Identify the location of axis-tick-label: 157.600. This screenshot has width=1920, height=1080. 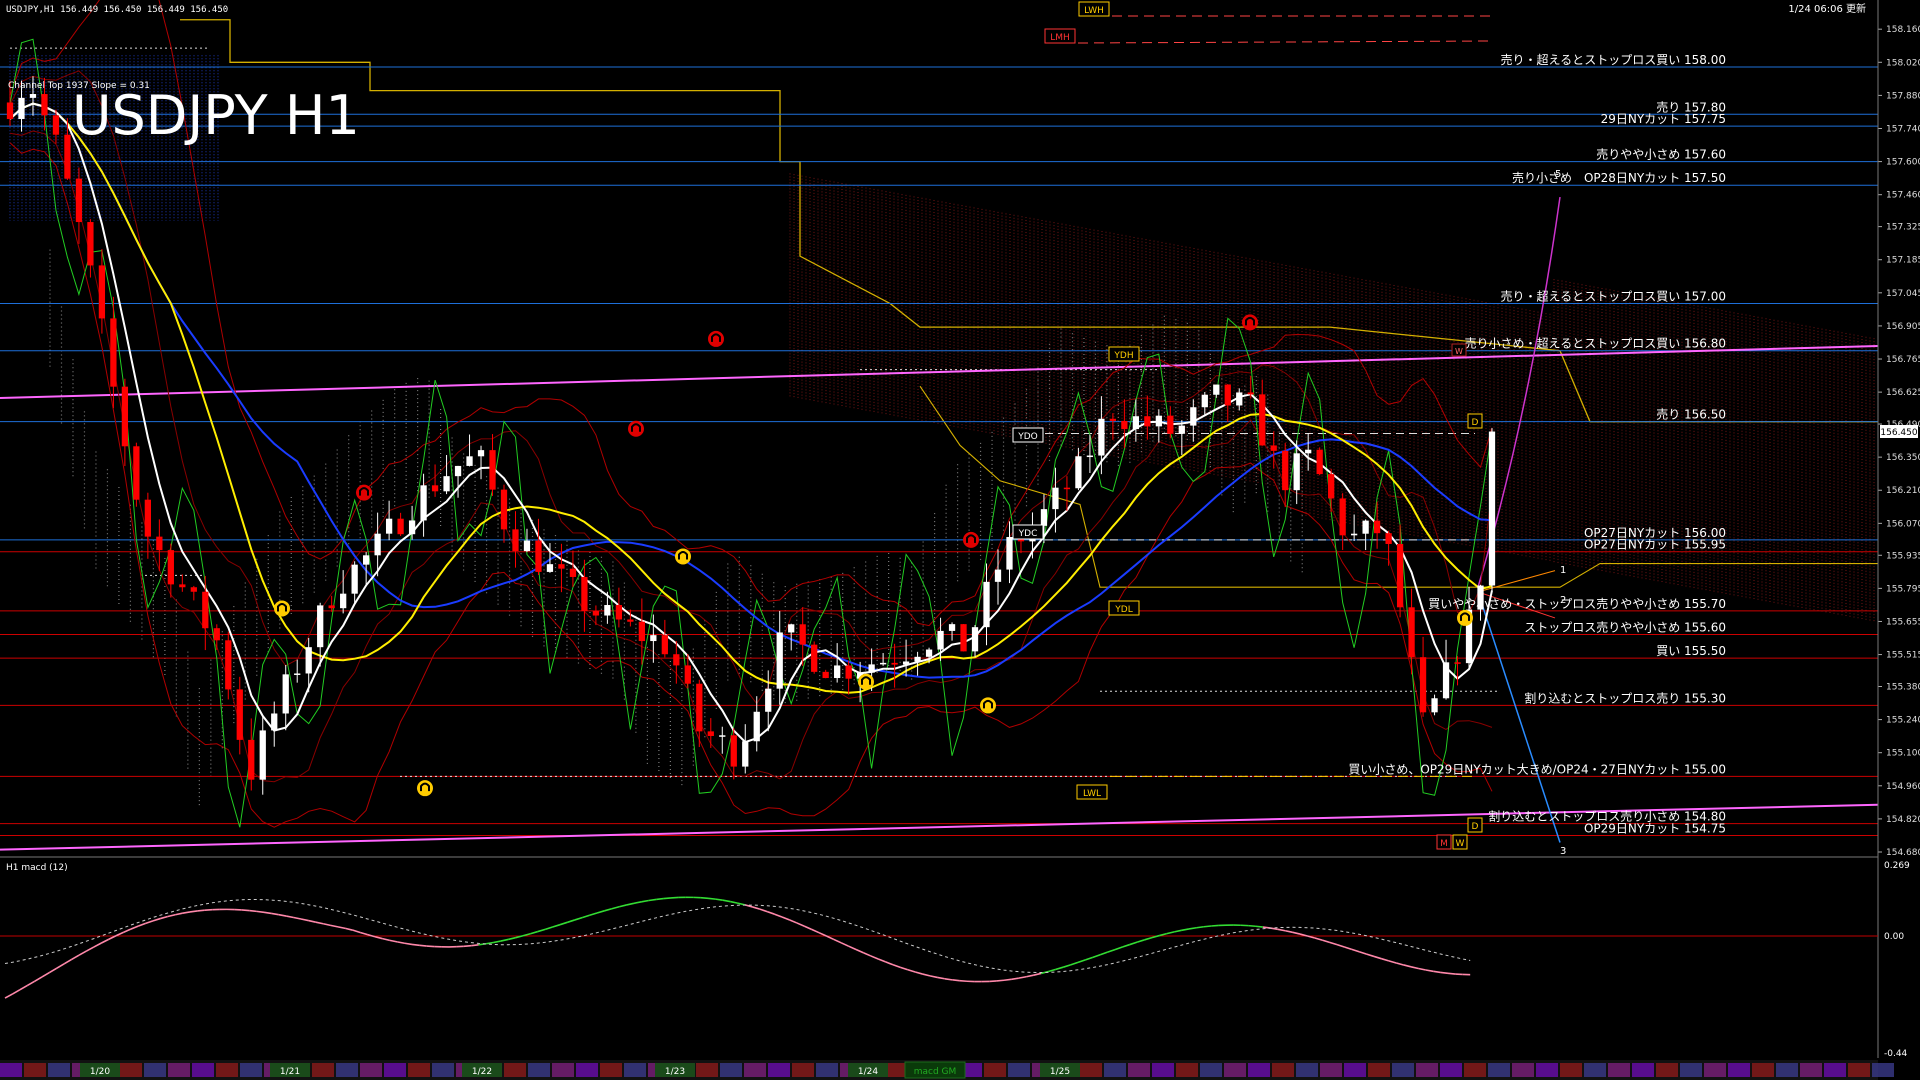
(1903, 163).